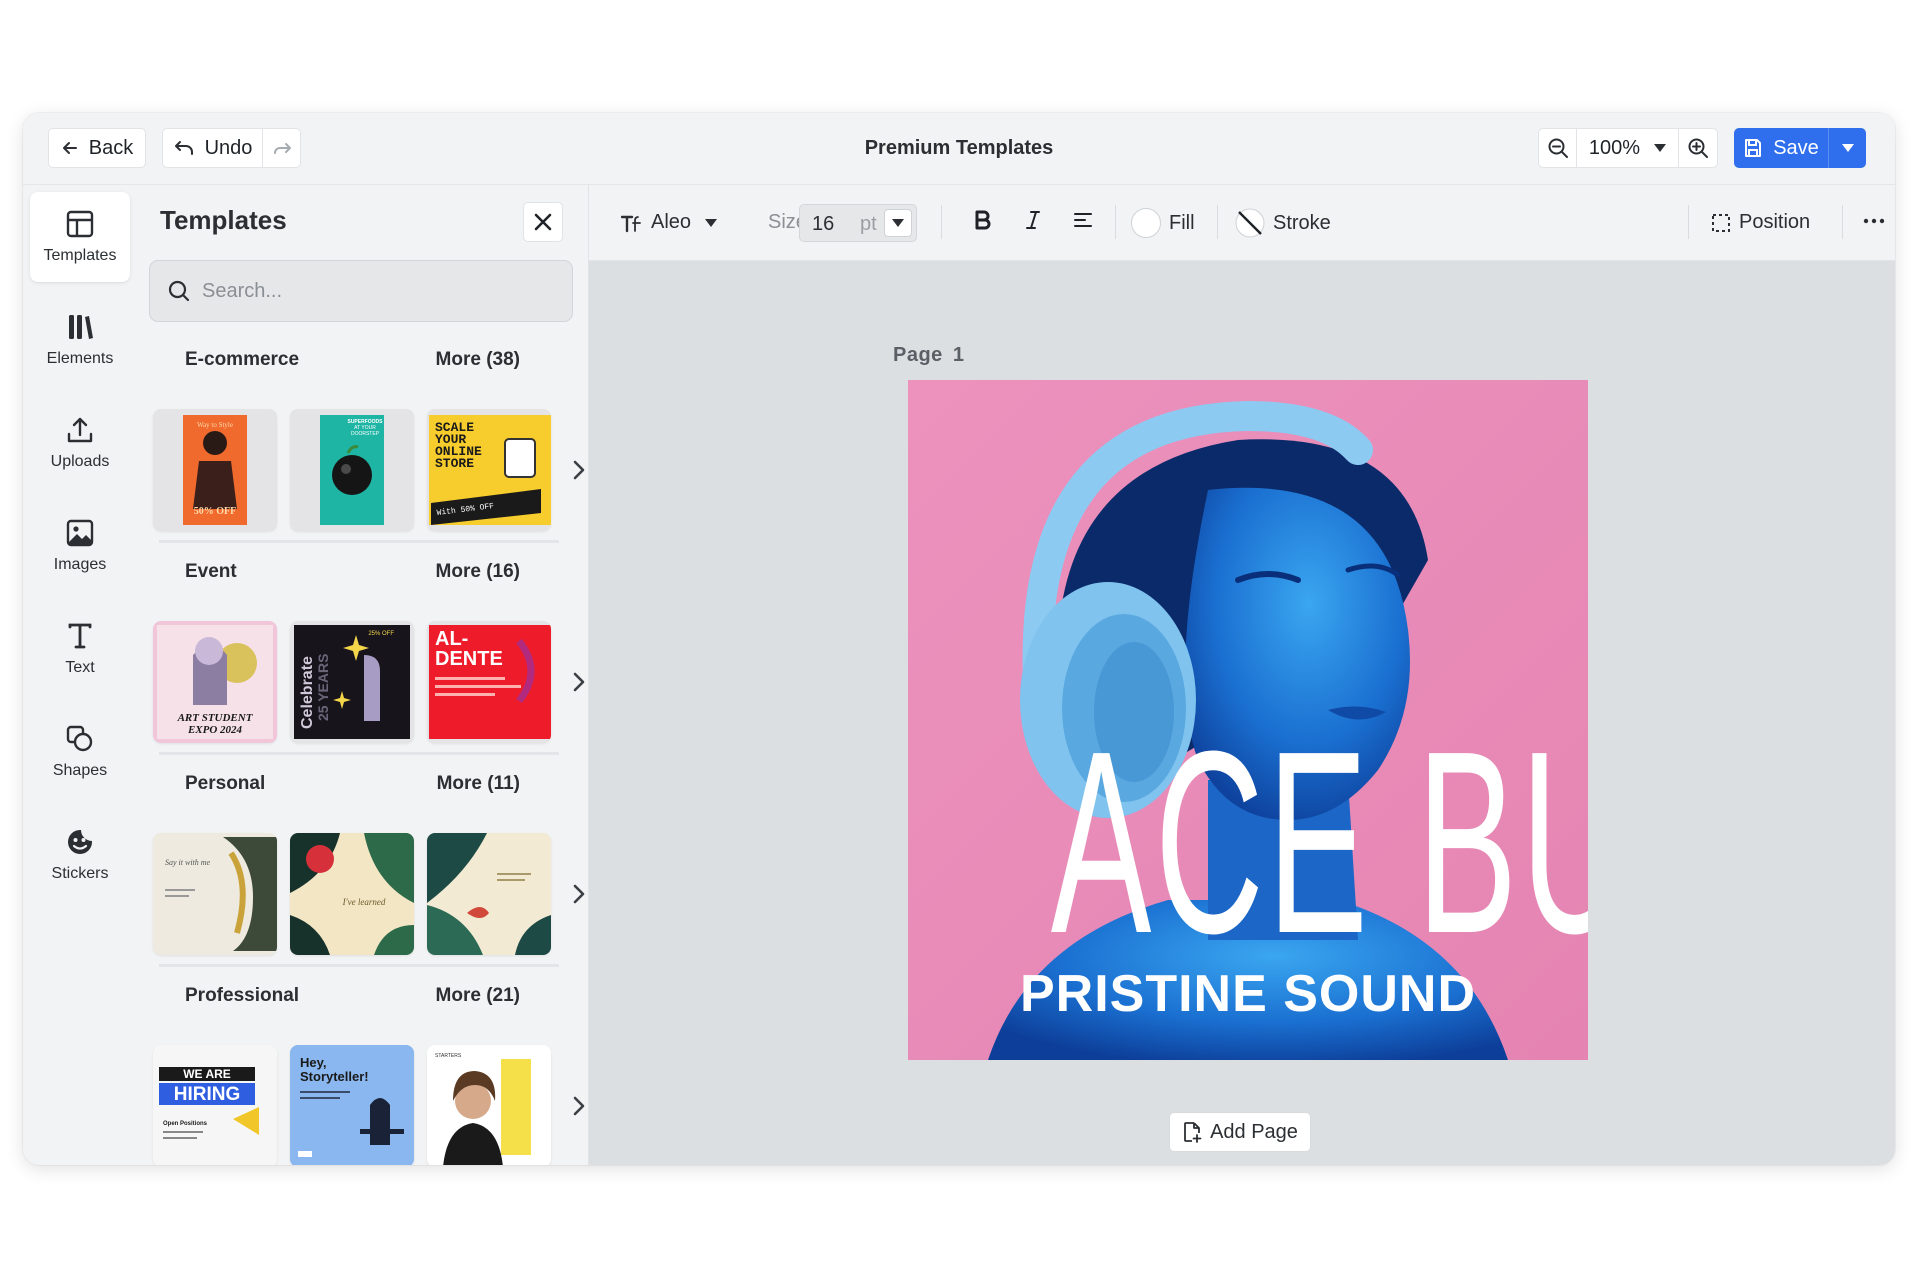 Image resolution: width=1920 pixels, height=1280 pixels. I want to click on template-thumb: Say it with me, so click(215, 894).